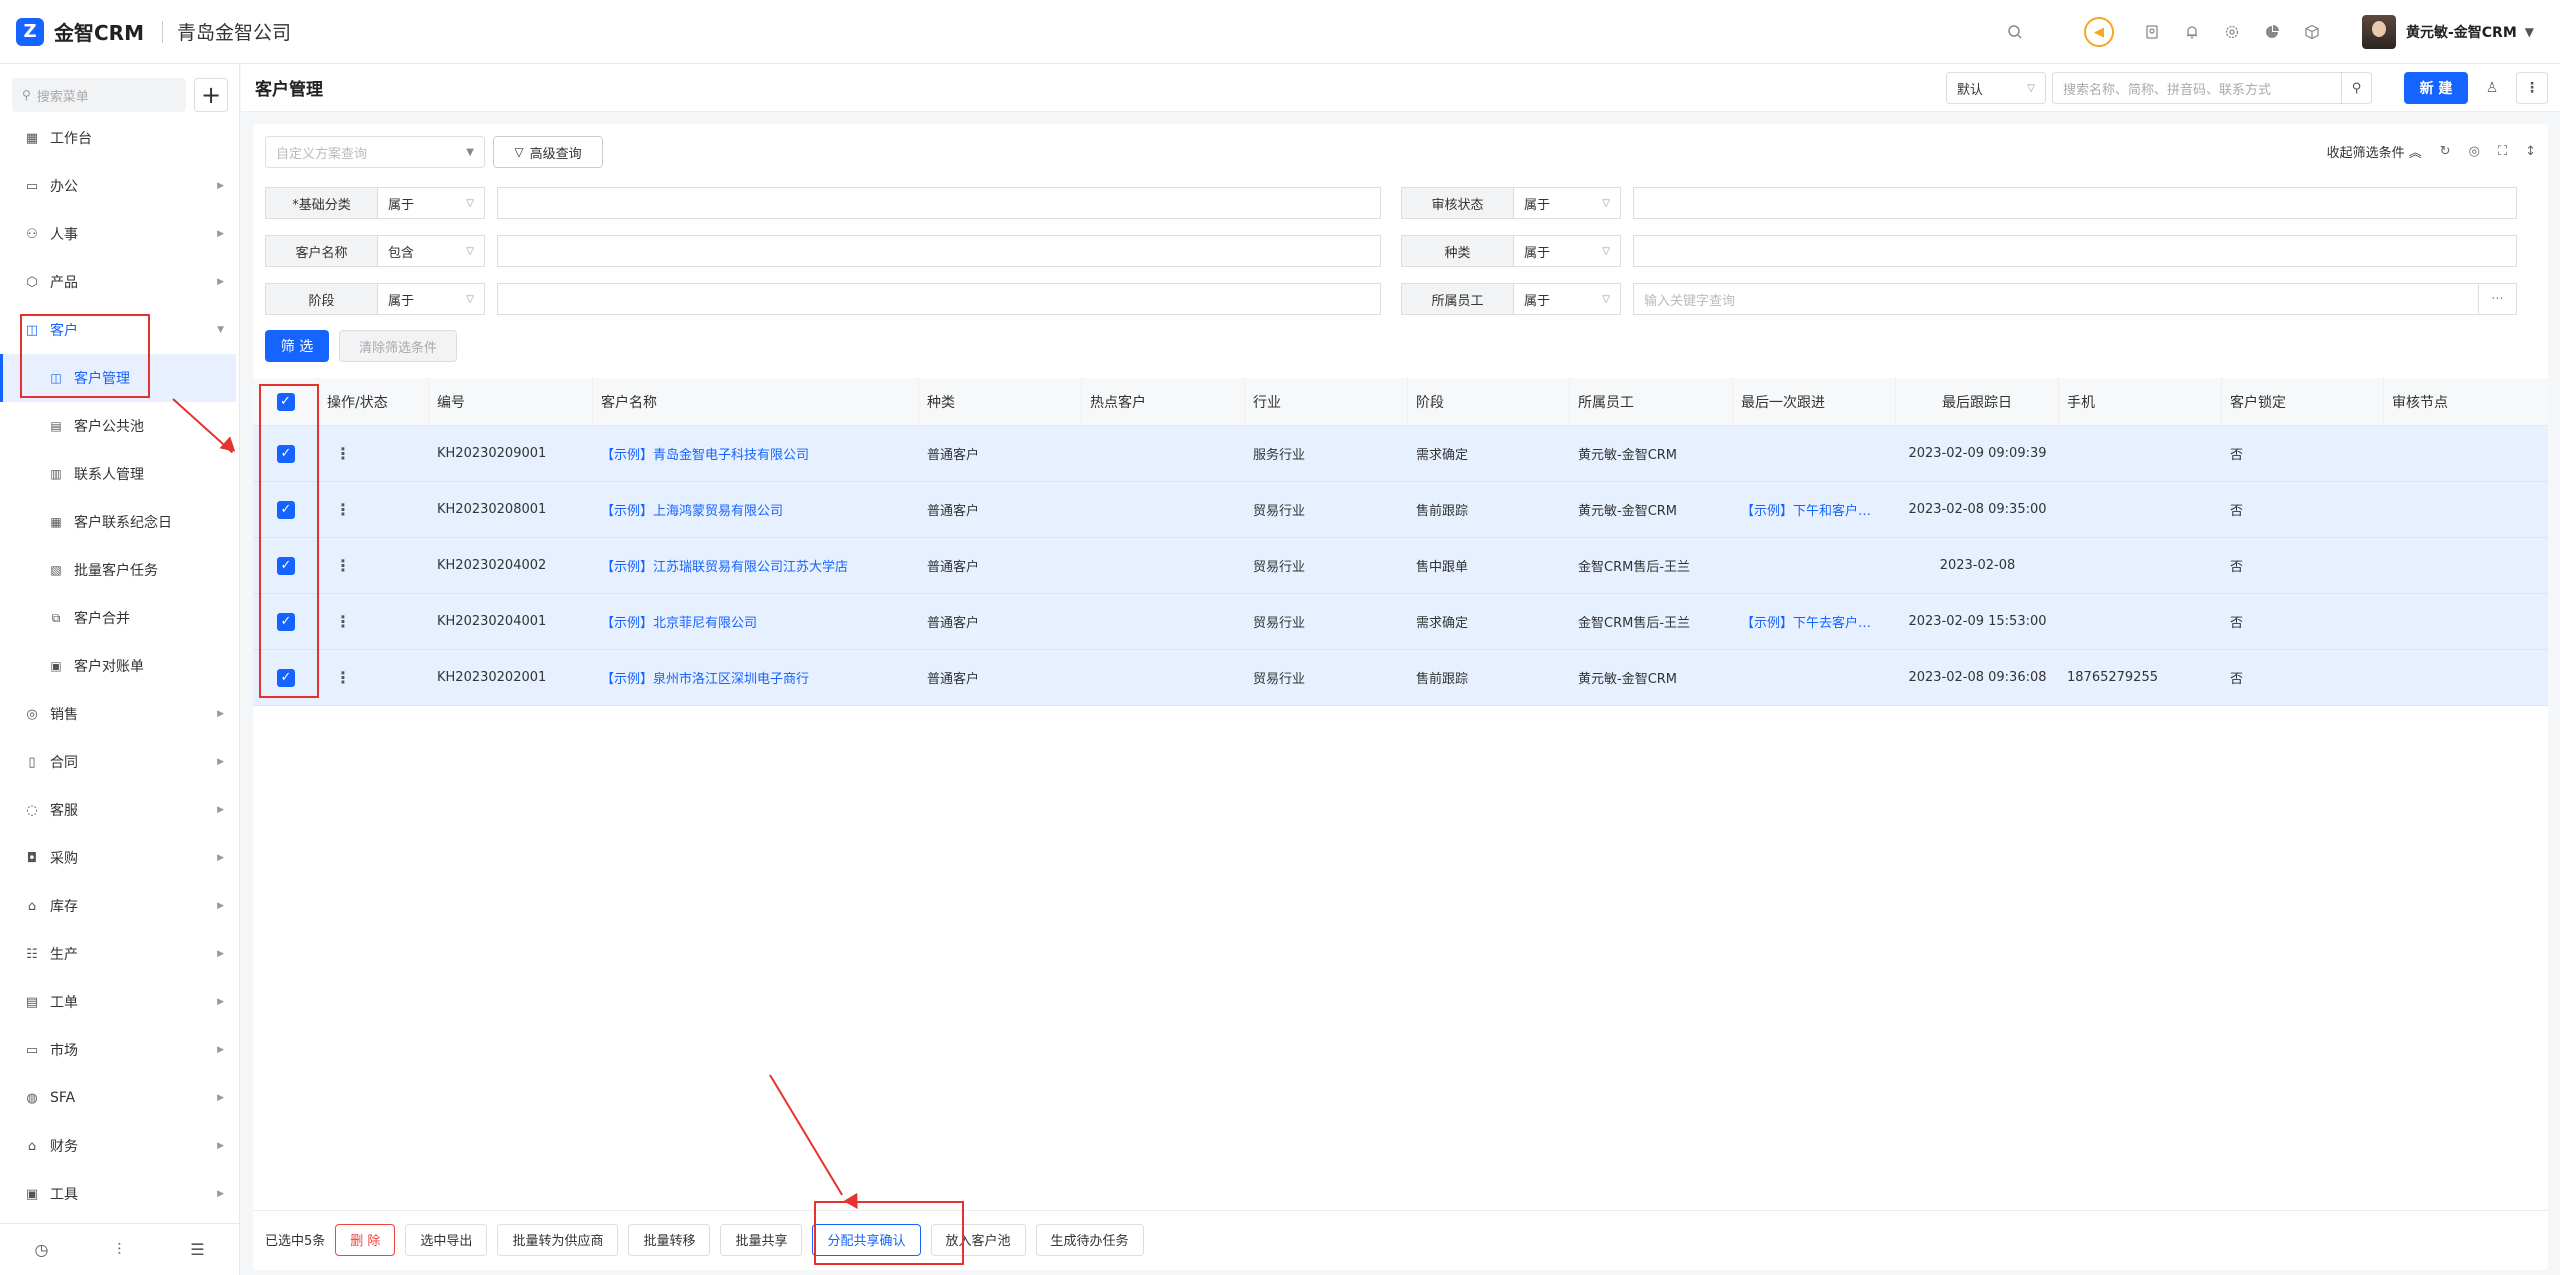  I want to click on delete-button: 删 除, so click(365, 1239).